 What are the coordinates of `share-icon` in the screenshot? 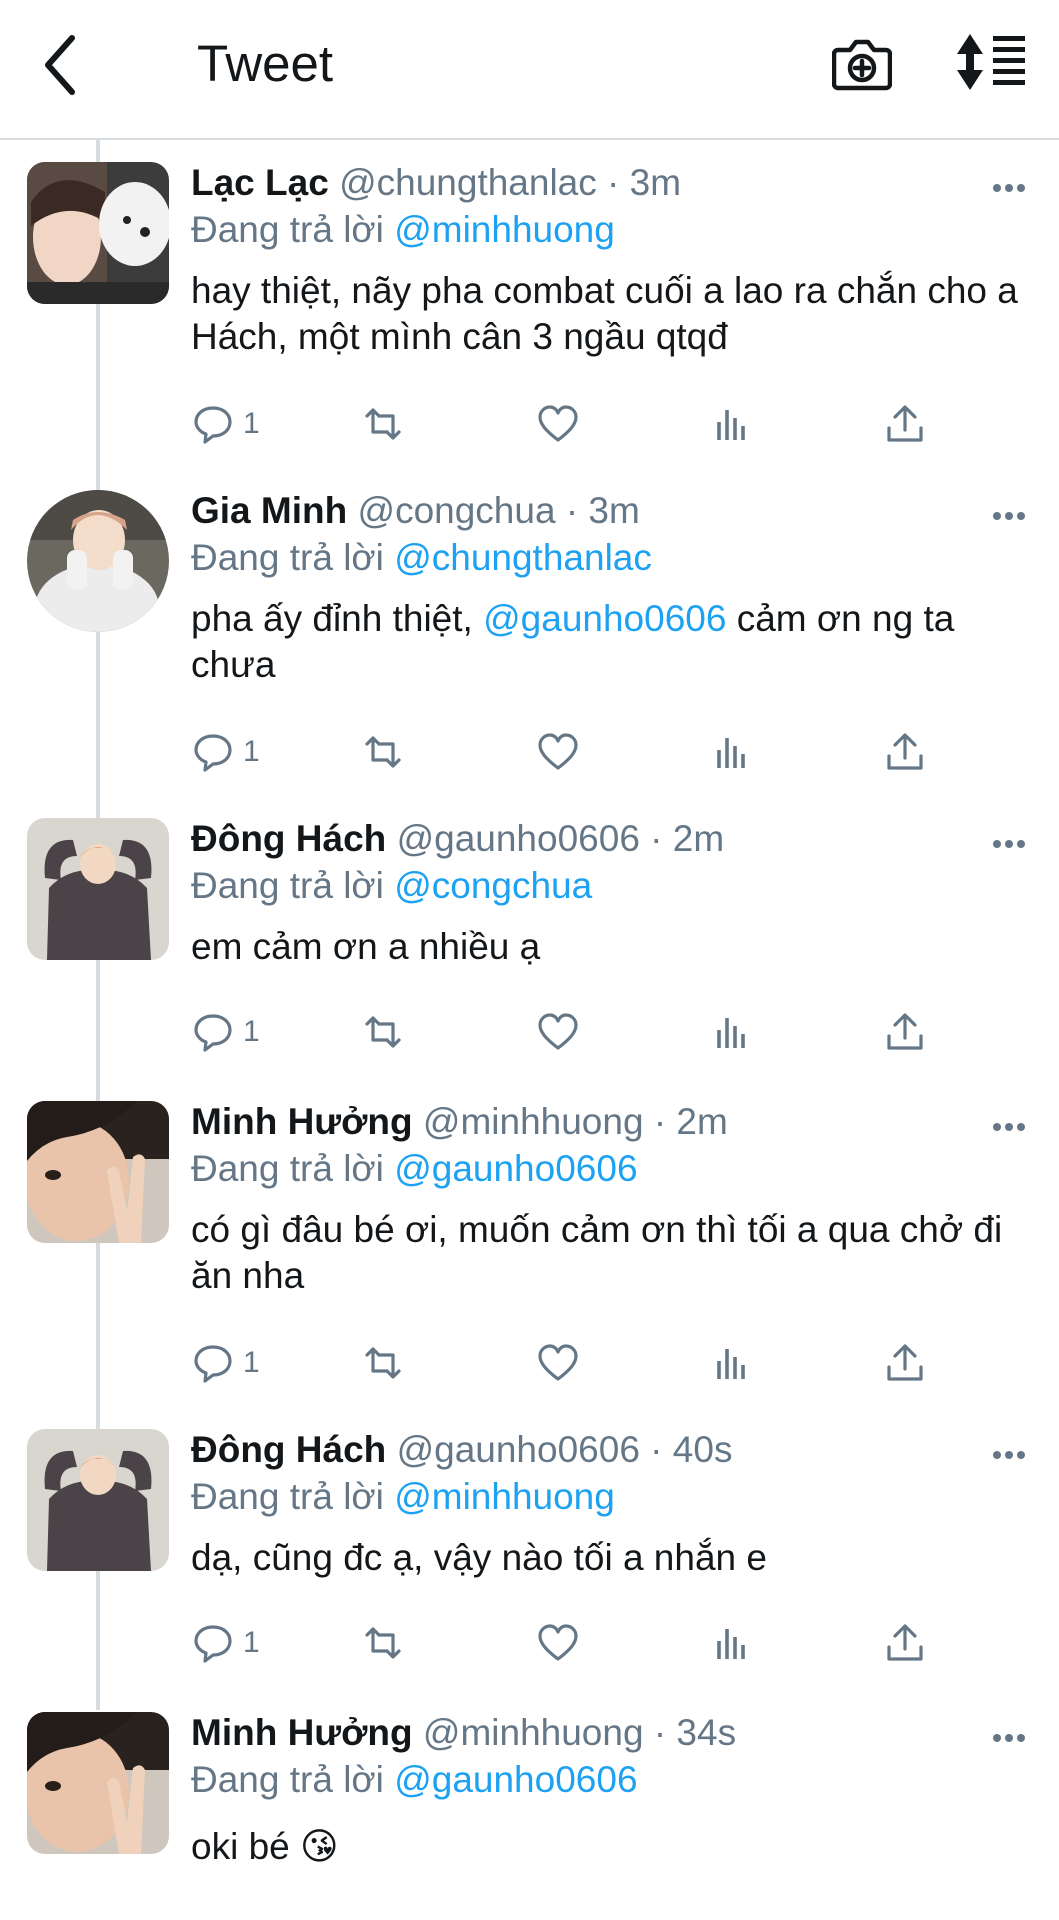 It's located at (905, 1031).